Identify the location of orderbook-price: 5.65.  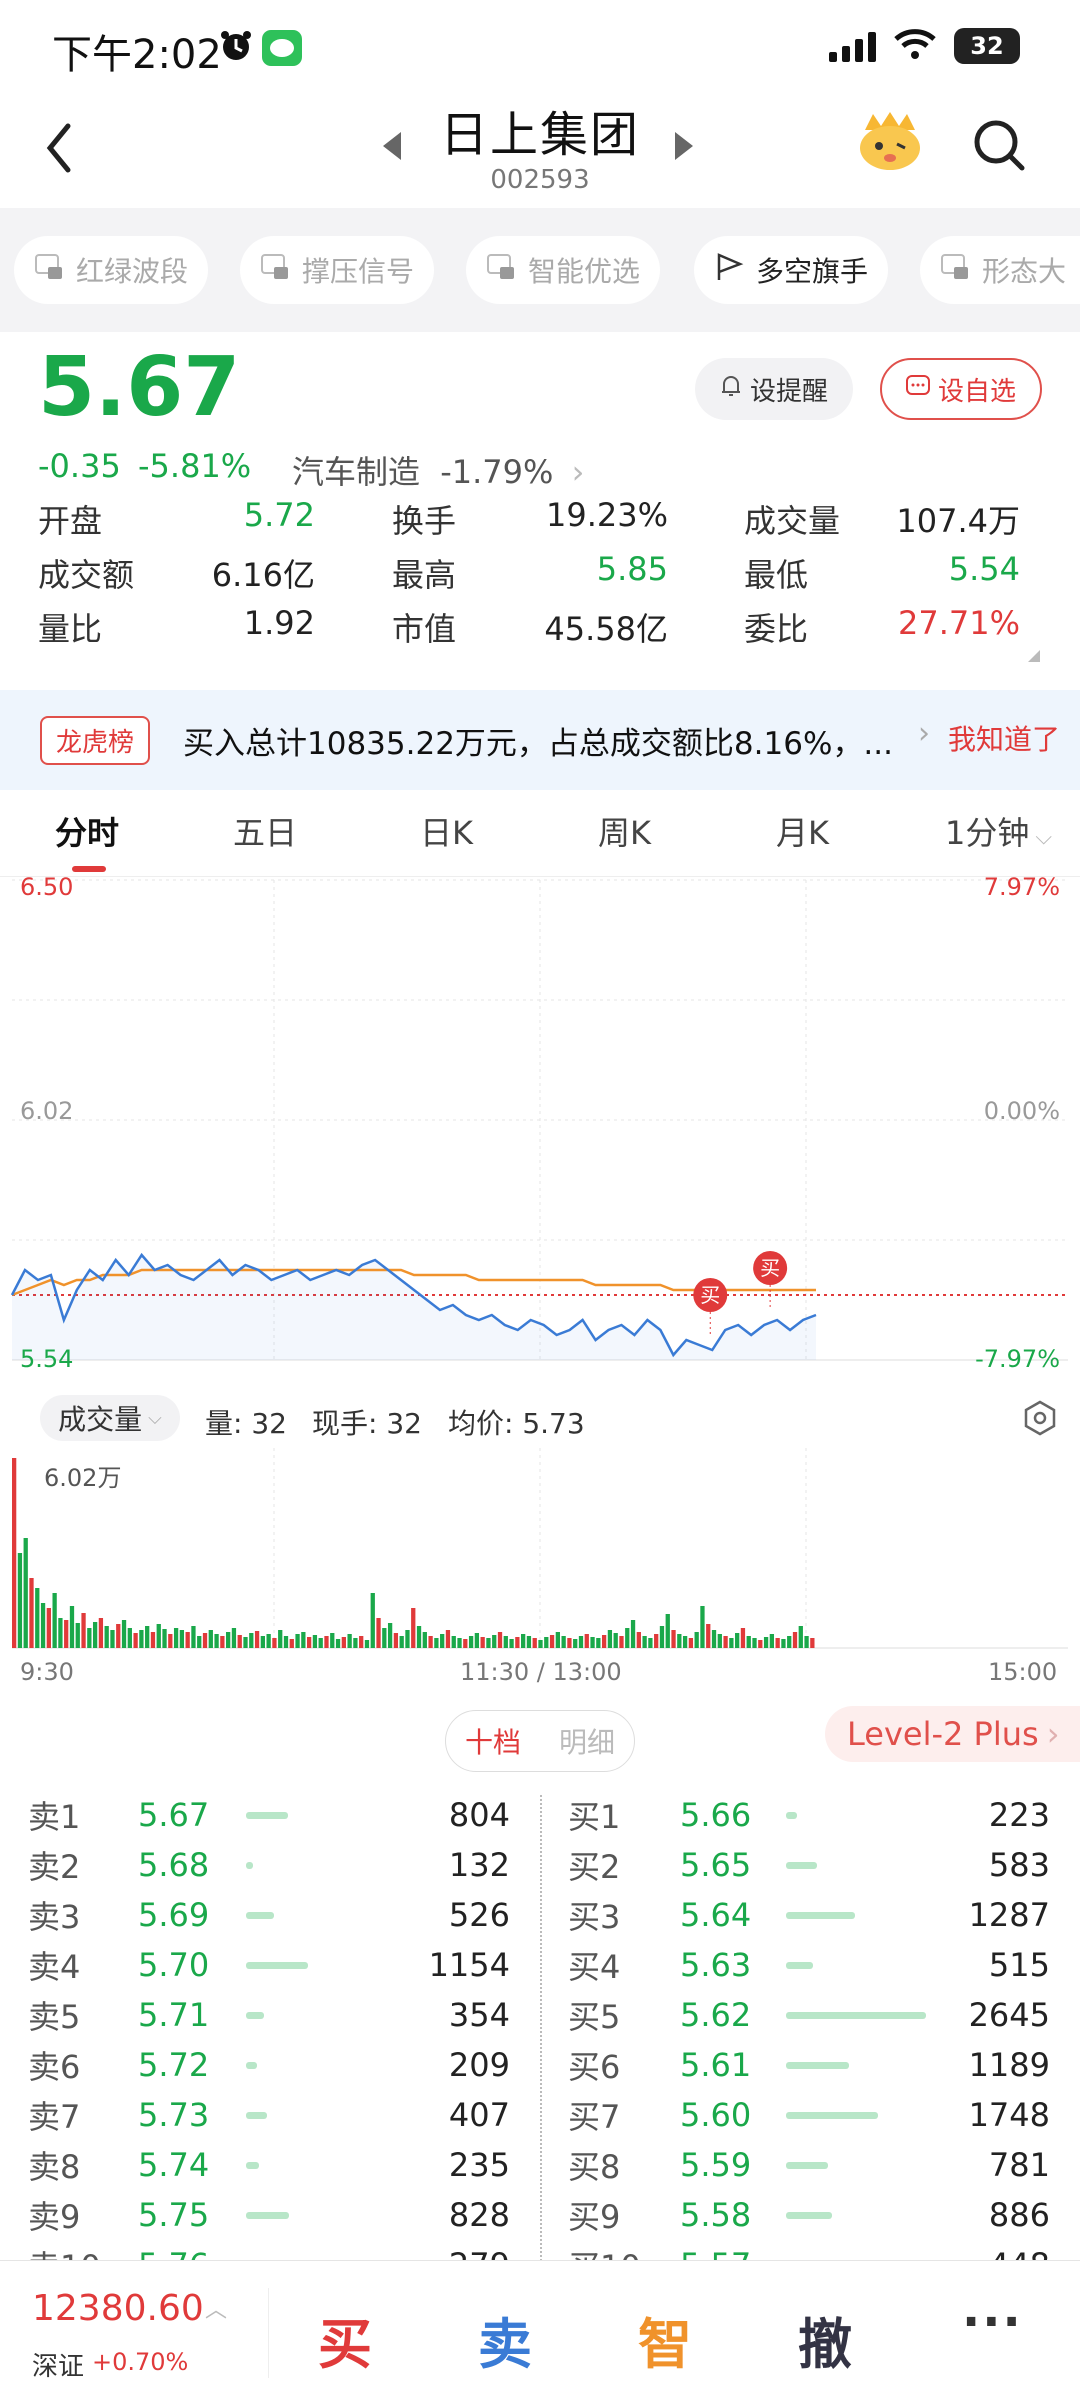
(715, 1865).